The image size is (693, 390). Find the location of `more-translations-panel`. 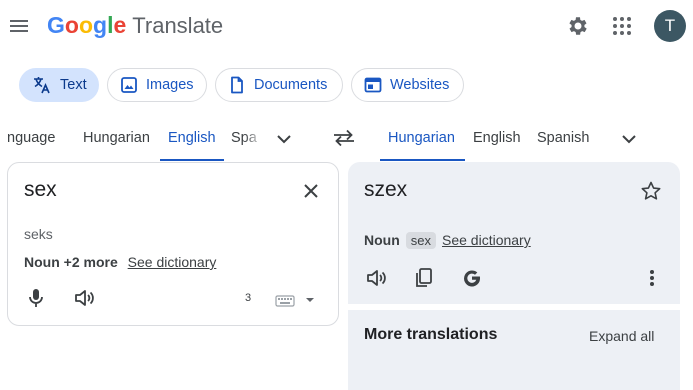

more-translations-panel is located at coordinates (514, 350).